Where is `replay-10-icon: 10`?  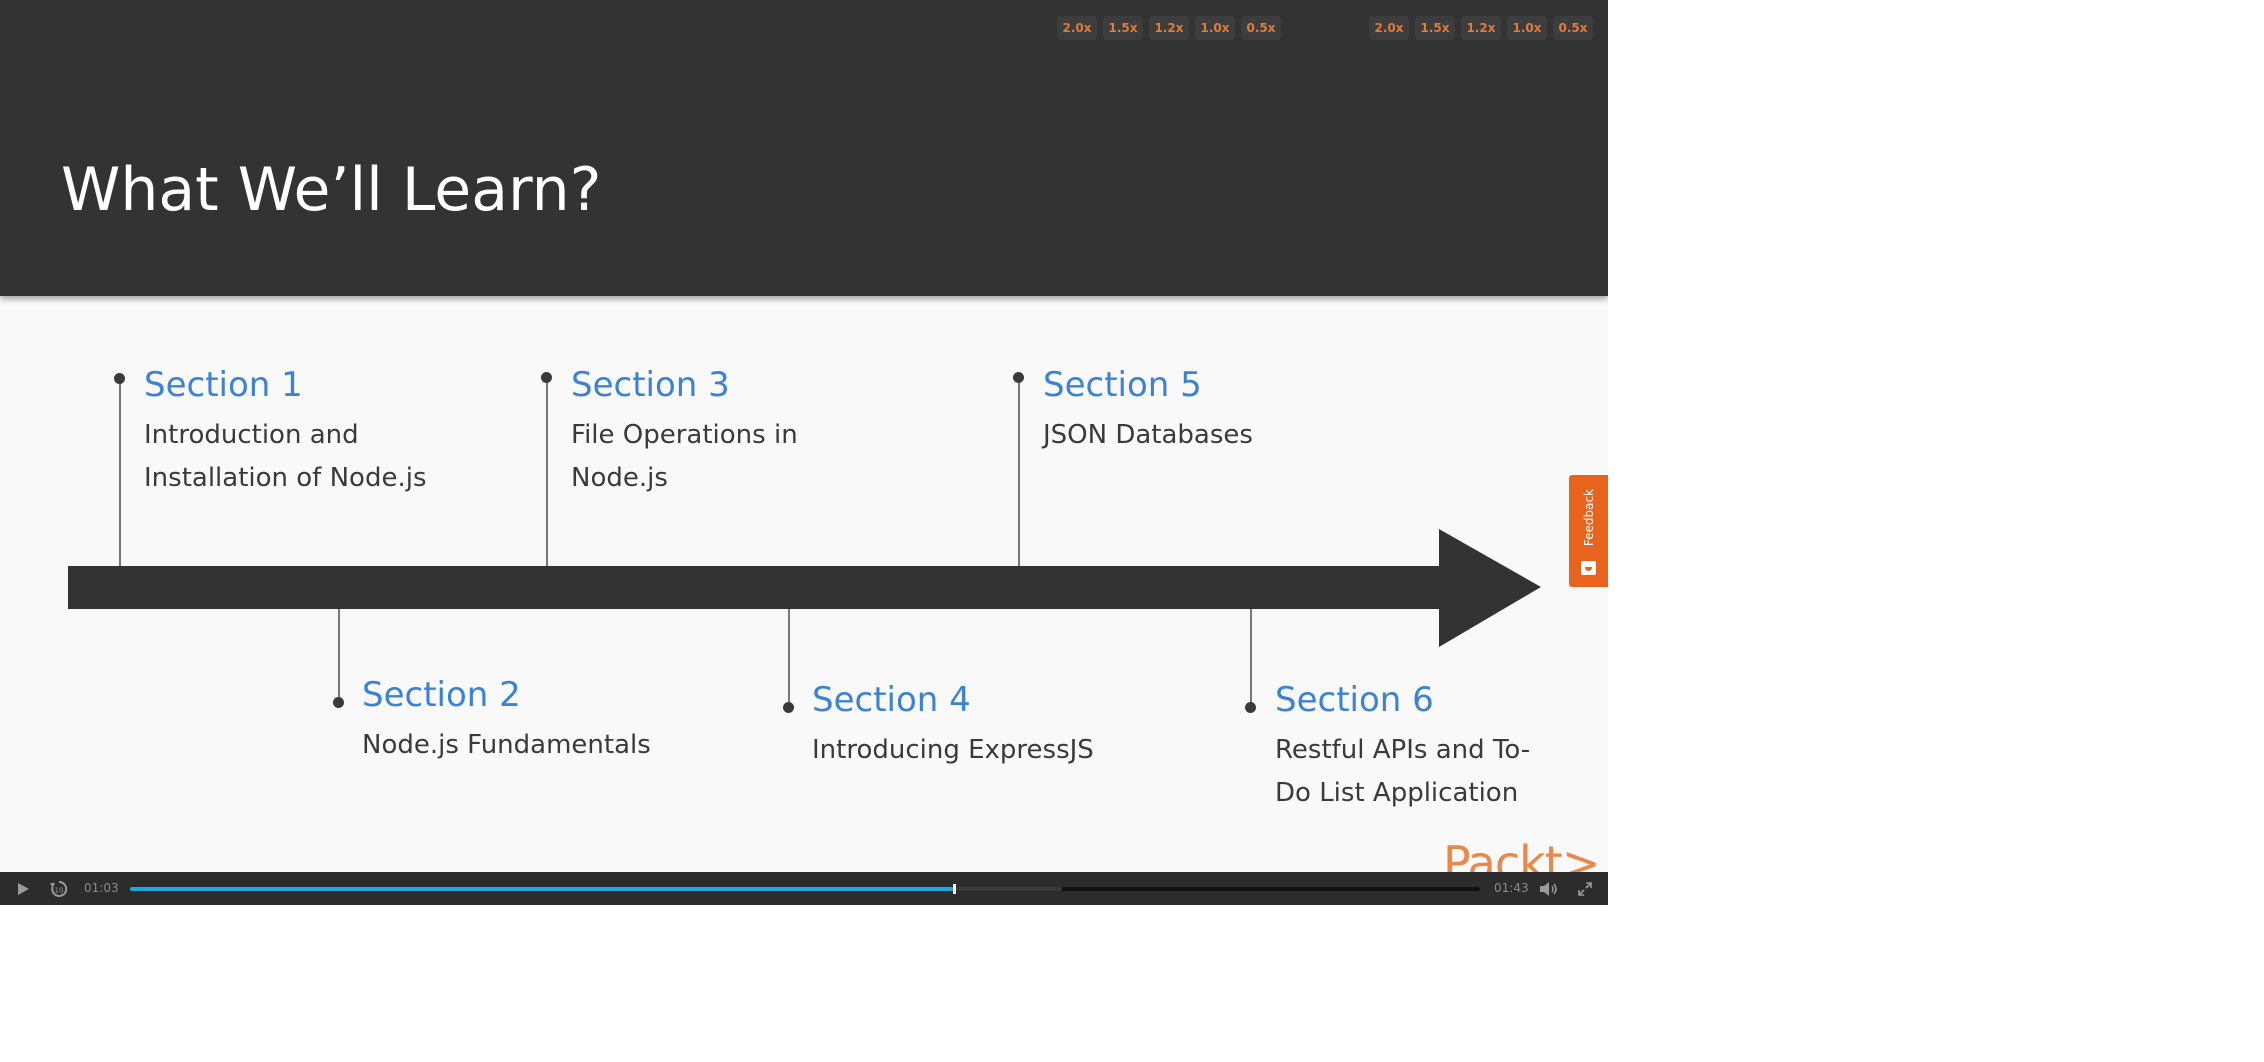
replay-10-icon: 10 is located at coordinates (59, 888).